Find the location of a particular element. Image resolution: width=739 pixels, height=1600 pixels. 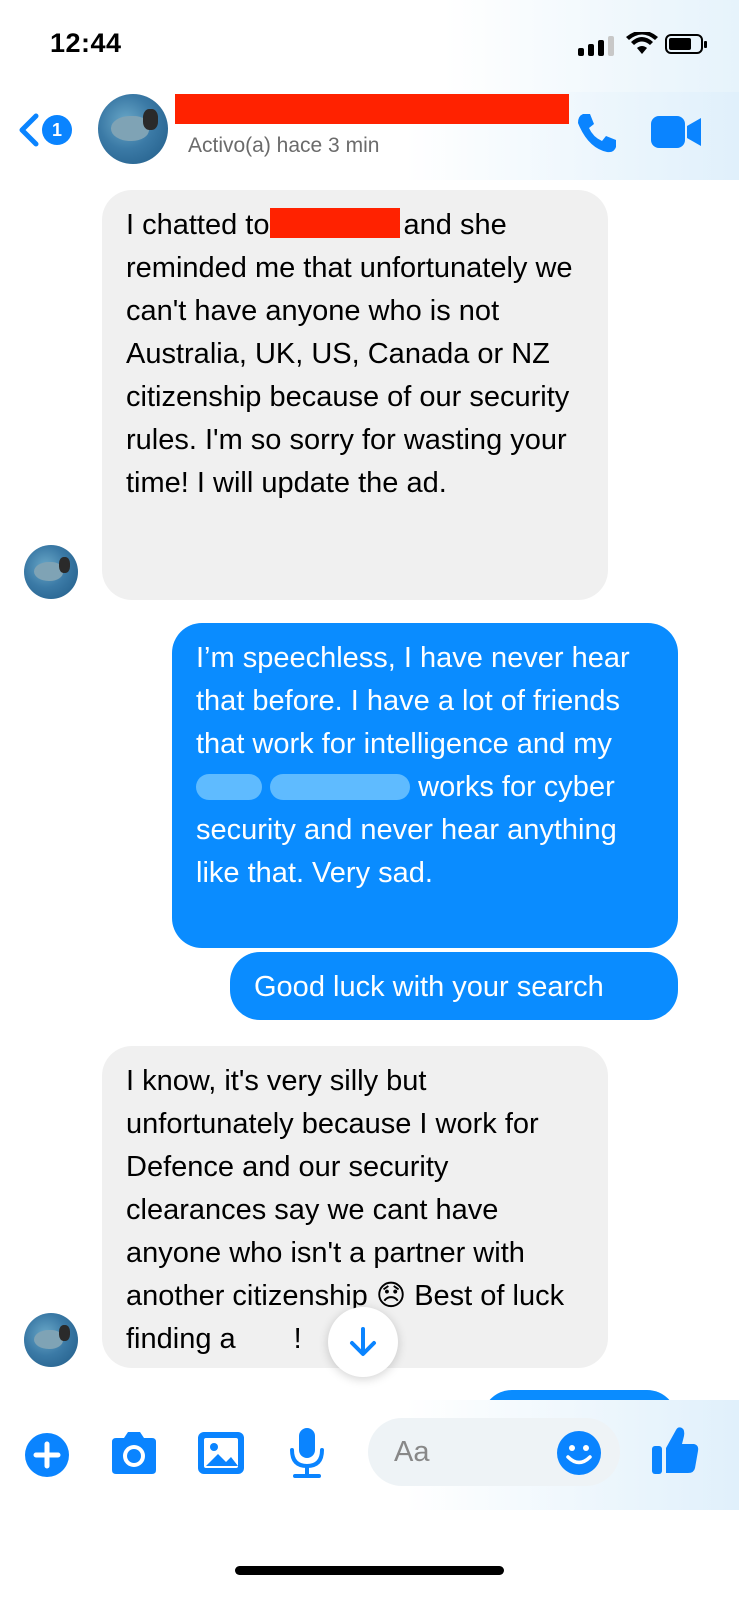

message-text: I chatted to is located at coordinates (198, 225).